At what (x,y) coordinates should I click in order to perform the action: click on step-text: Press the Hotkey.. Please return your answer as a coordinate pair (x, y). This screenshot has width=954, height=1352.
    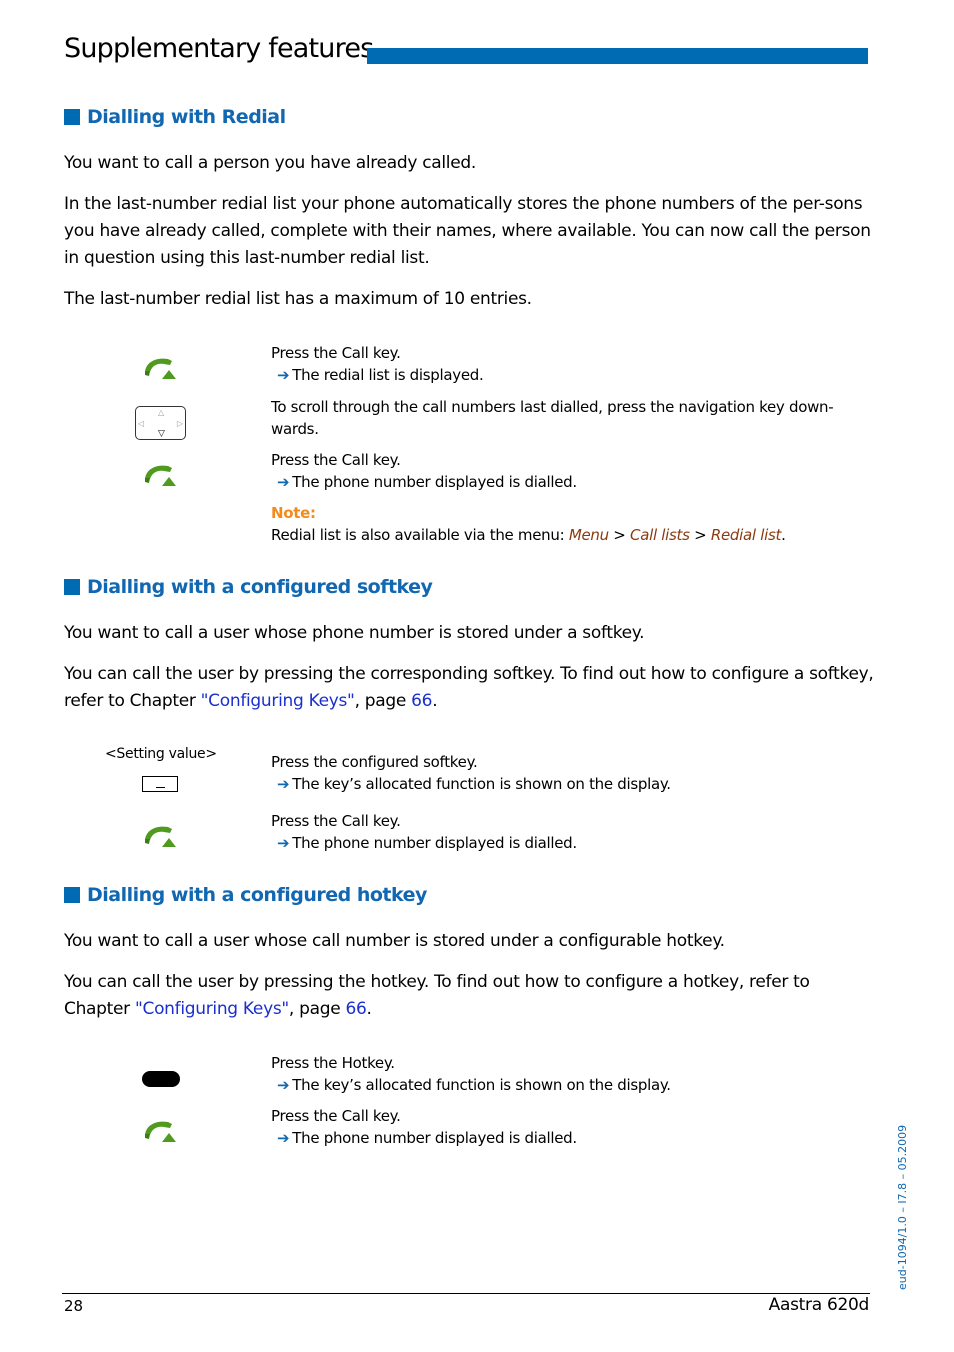
    Looking at the image, I should click on (333, 1063).